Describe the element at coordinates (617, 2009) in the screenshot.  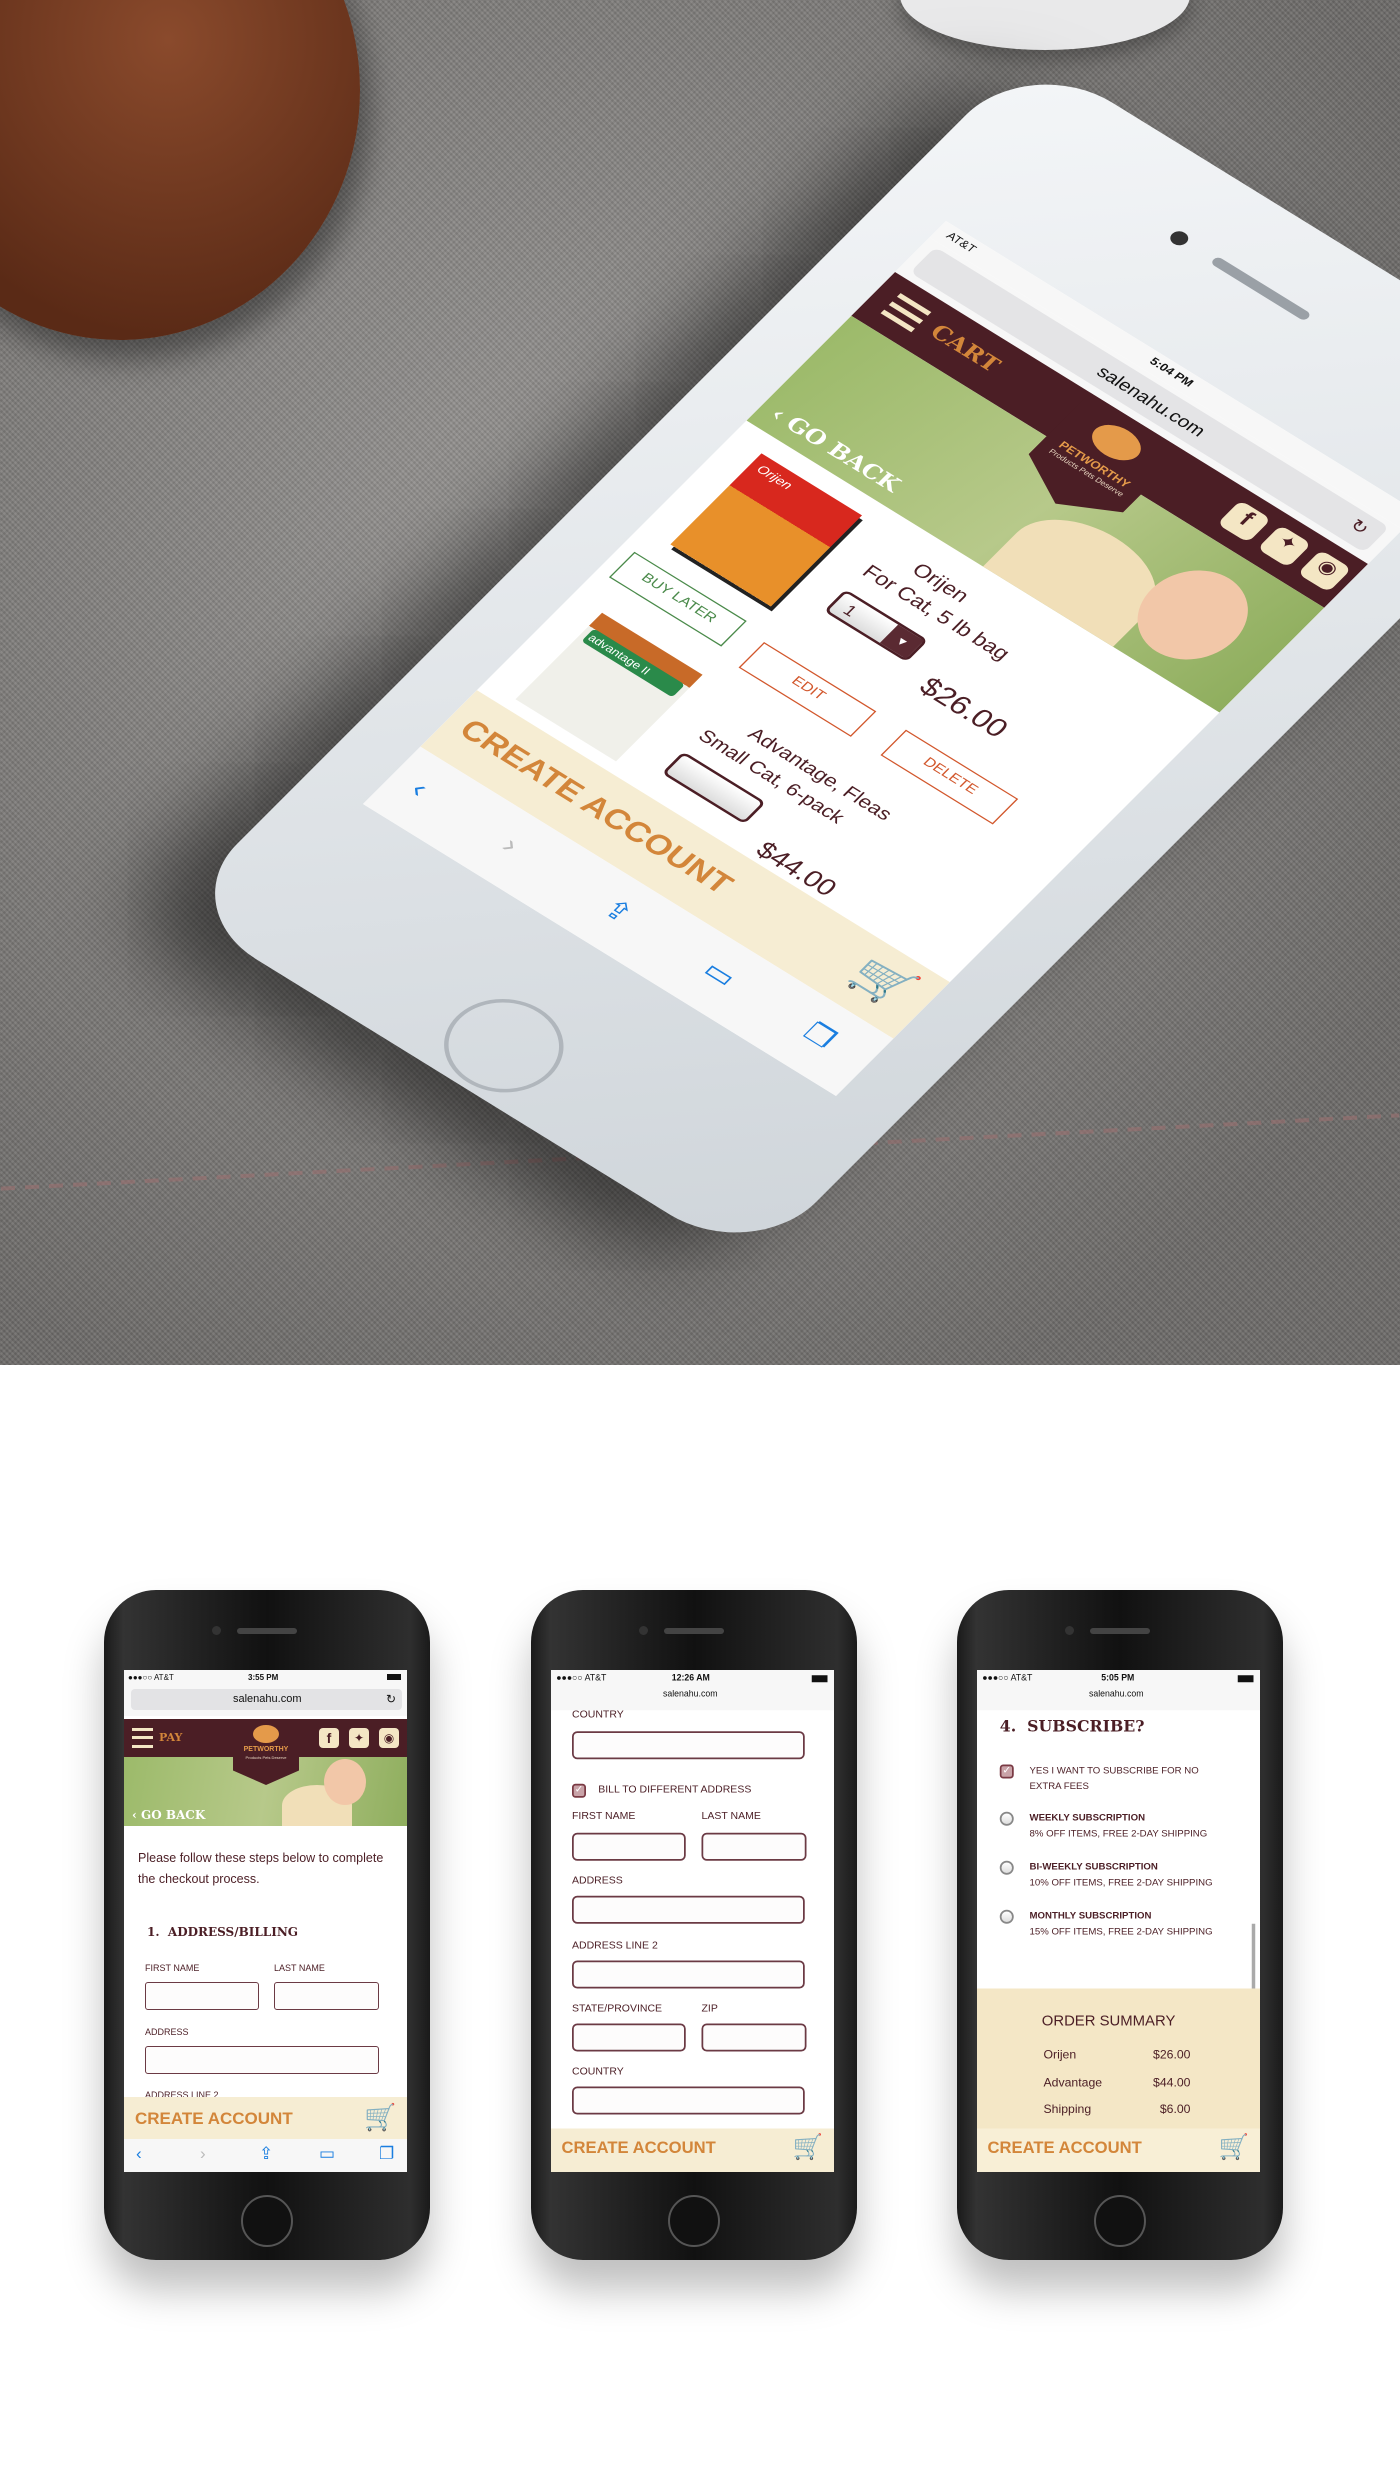
I see `state-label: STATE/PROVINCE` at that location.